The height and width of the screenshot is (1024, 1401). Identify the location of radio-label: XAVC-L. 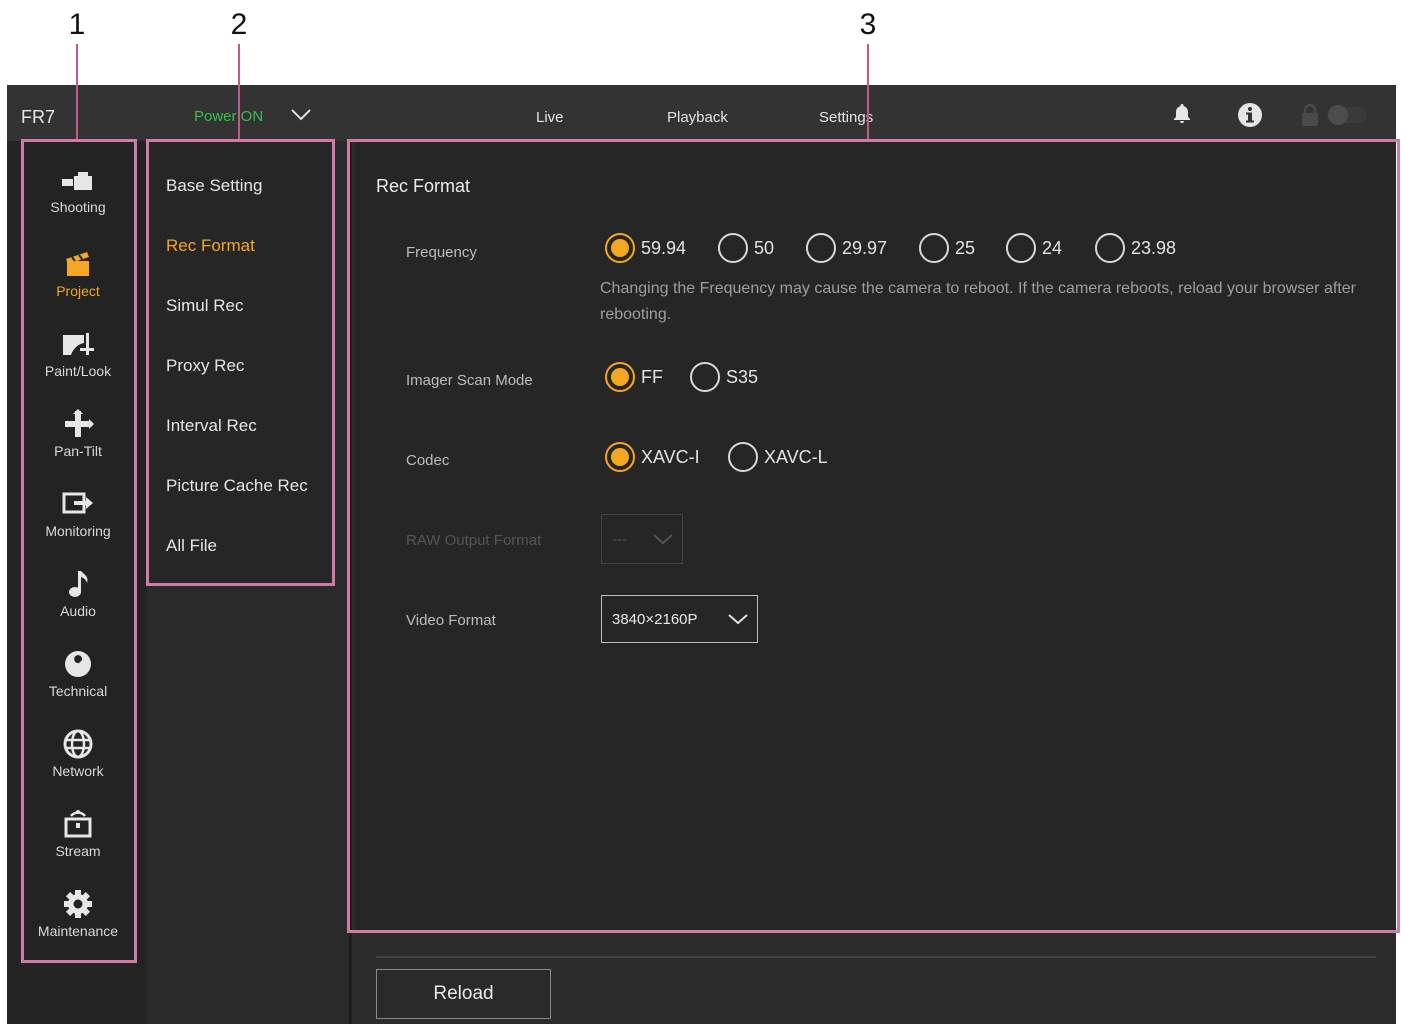
(796, 456).